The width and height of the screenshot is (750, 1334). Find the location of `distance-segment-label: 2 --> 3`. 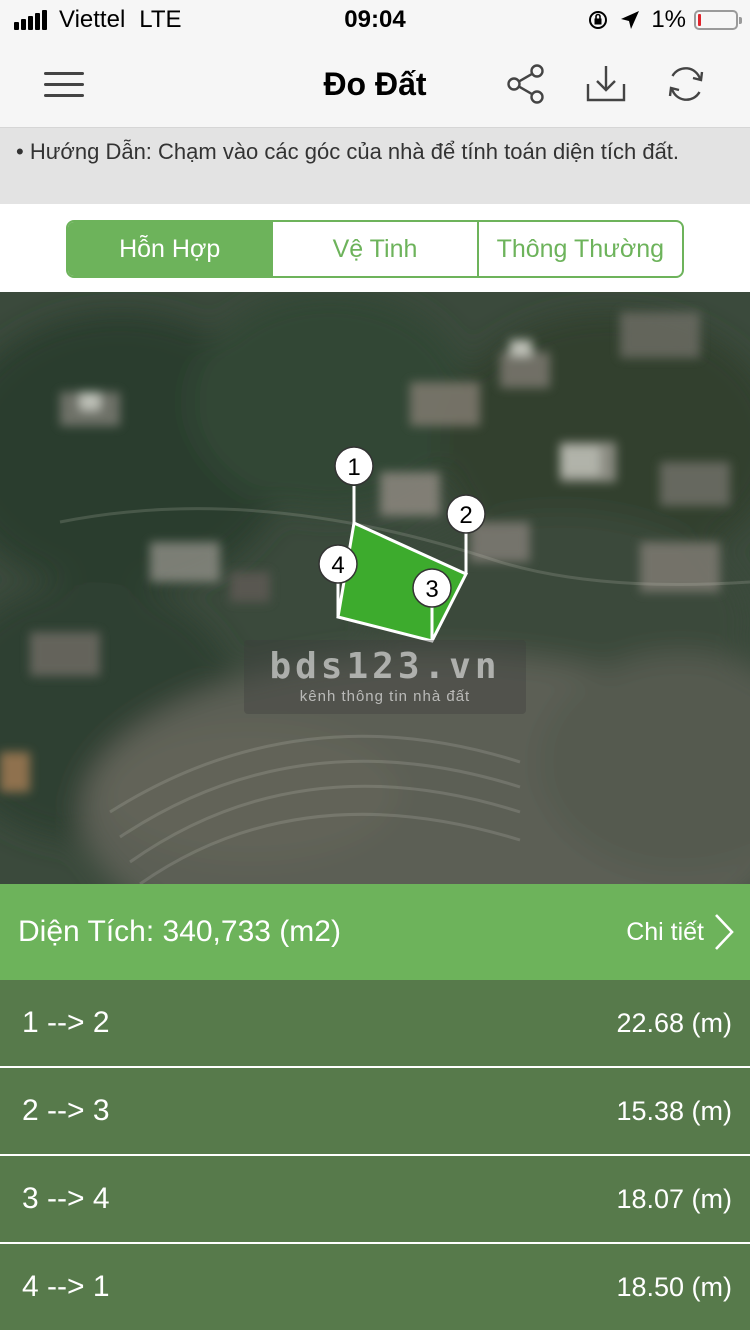

distance-segment-label: 2 --> 3 is located at coordinates (66, 1110).